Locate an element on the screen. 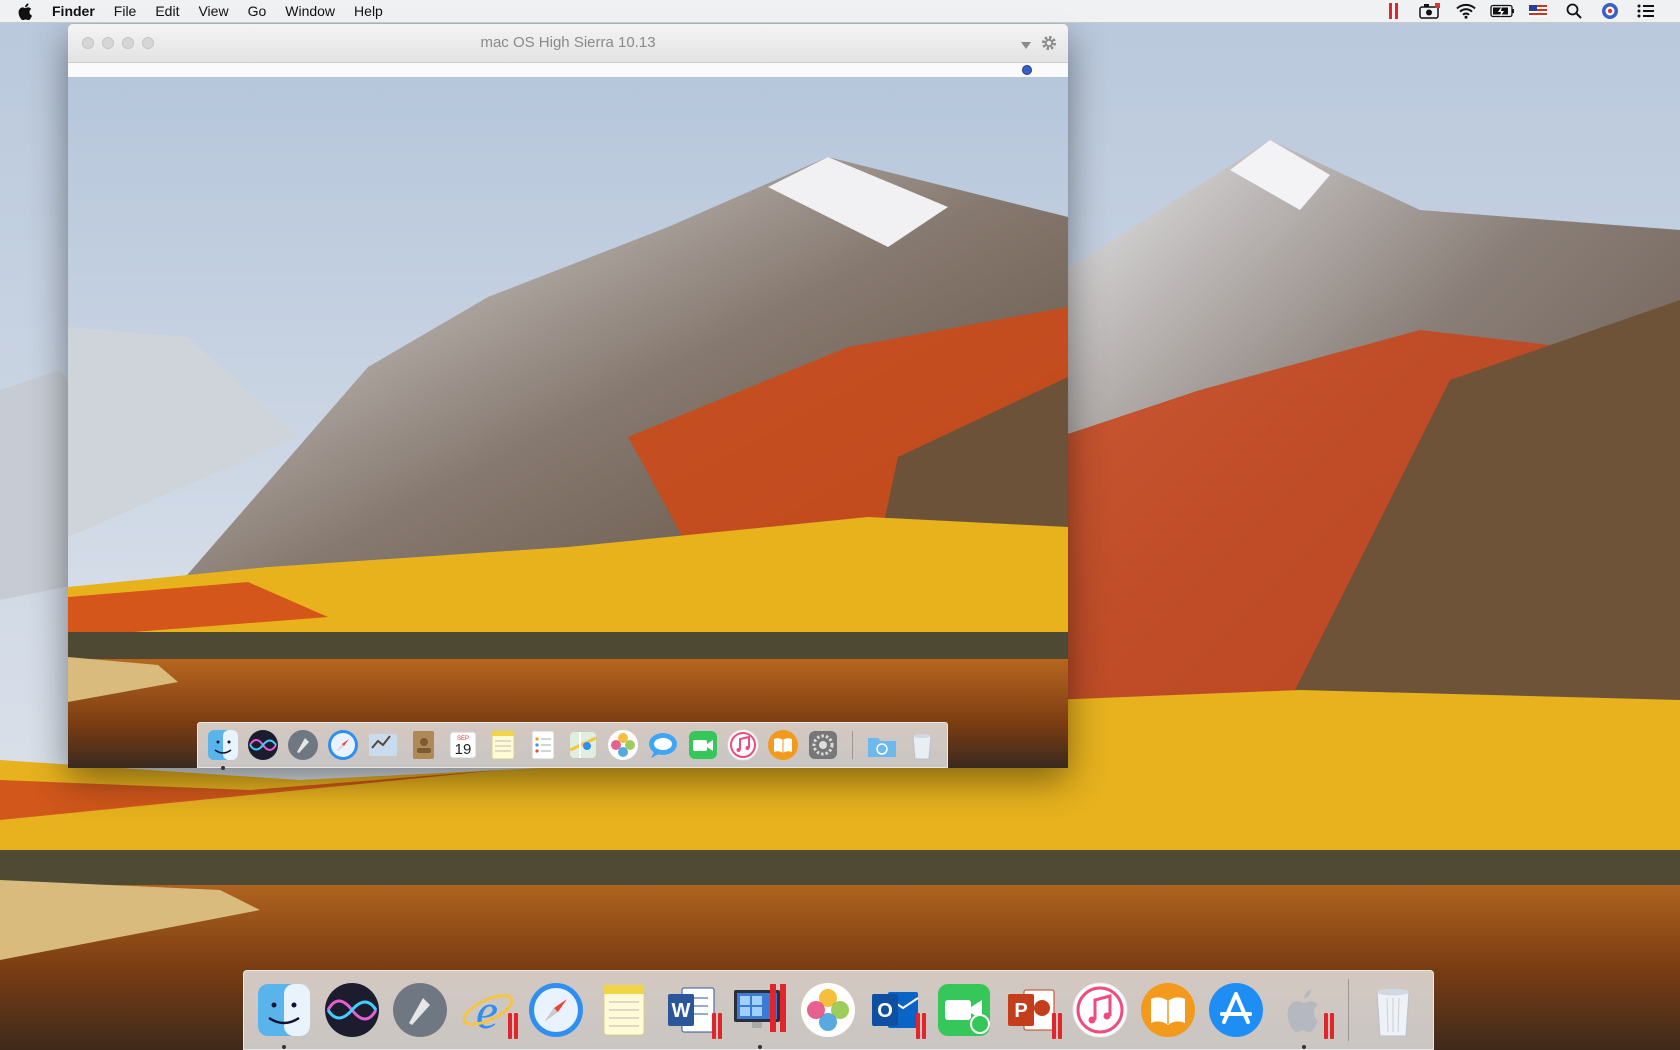 The width and height of the screenshot is (1680, 1050). dock-item-reminders is located at coordinates (543, 745).